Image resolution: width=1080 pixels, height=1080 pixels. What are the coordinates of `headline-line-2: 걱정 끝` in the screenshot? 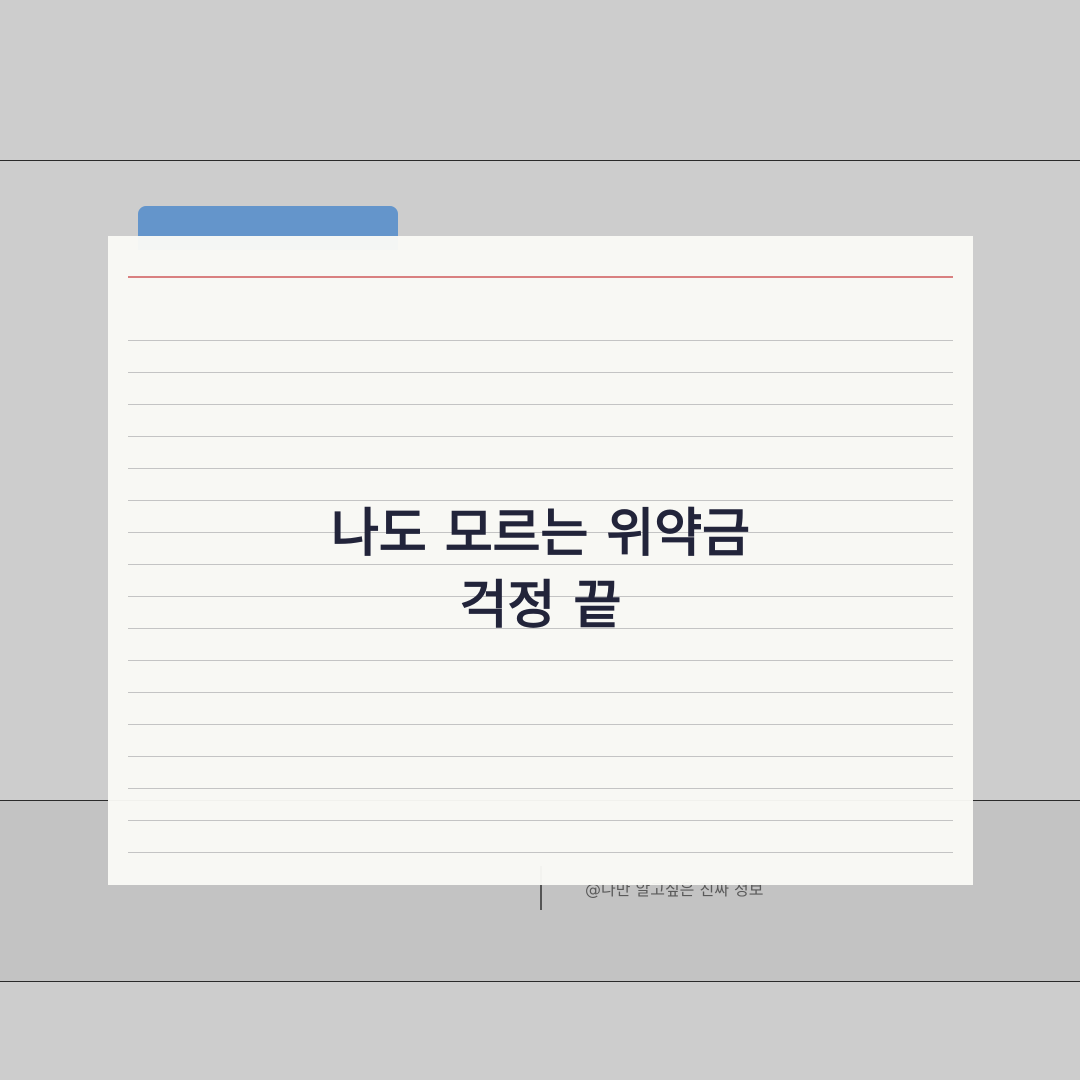 It's located at (540, 606).